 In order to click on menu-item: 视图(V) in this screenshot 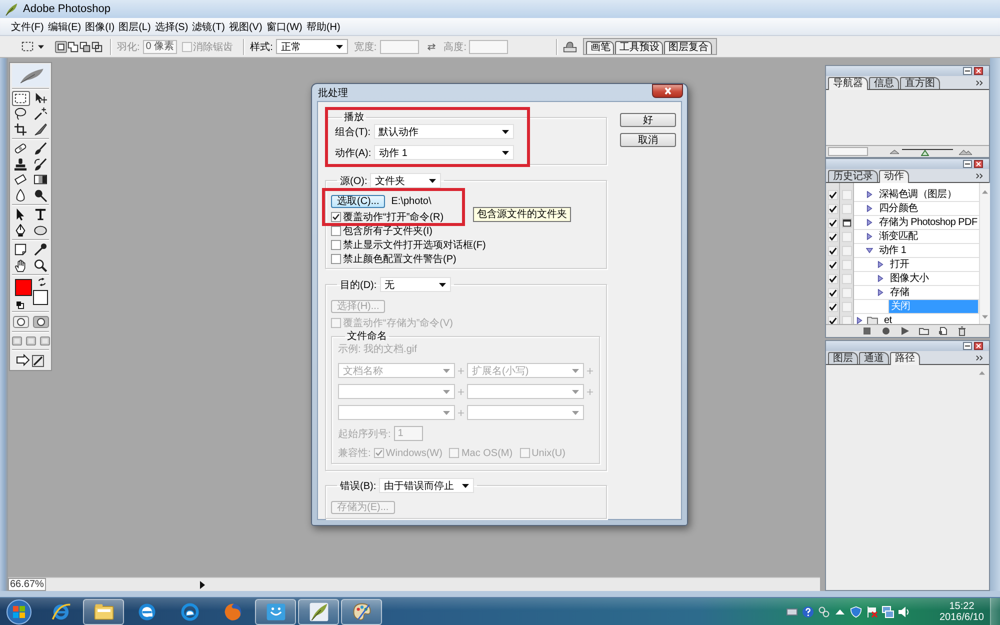, I will do `click(245, 27)`.